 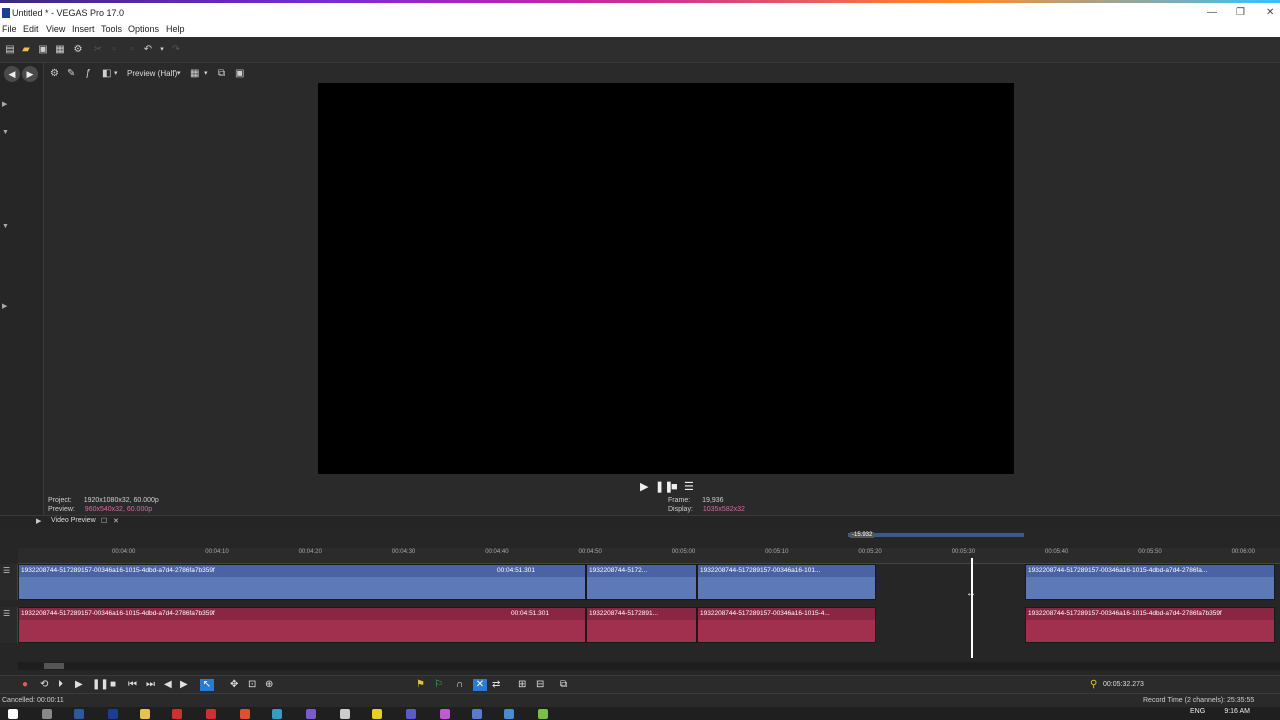 What do you see at coordinates (480, 685) in the screenshot?
I see `auto-crossfade-icon: ✕` at bounding box center [480, 685].